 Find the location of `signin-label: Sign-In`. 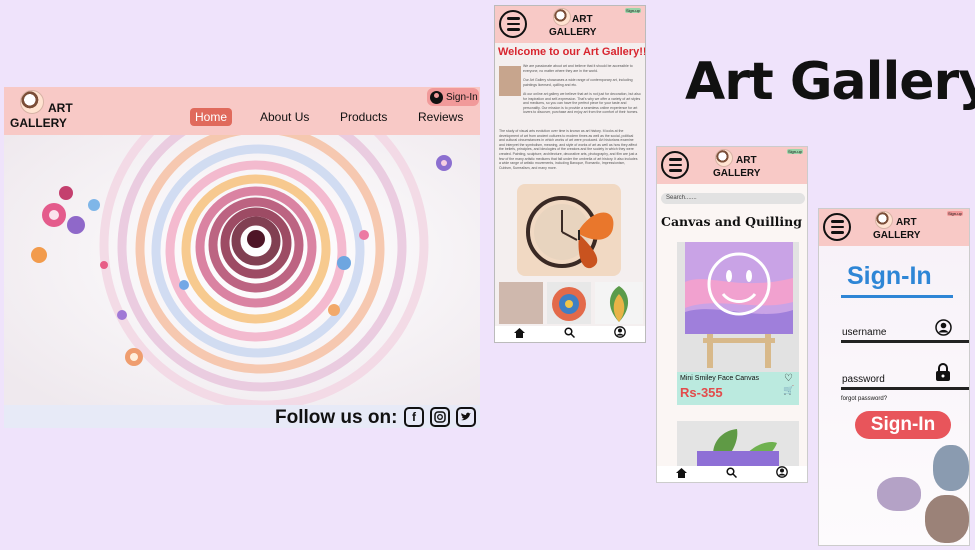

signin-label: Sign-In is located at coordinates (462, 97).